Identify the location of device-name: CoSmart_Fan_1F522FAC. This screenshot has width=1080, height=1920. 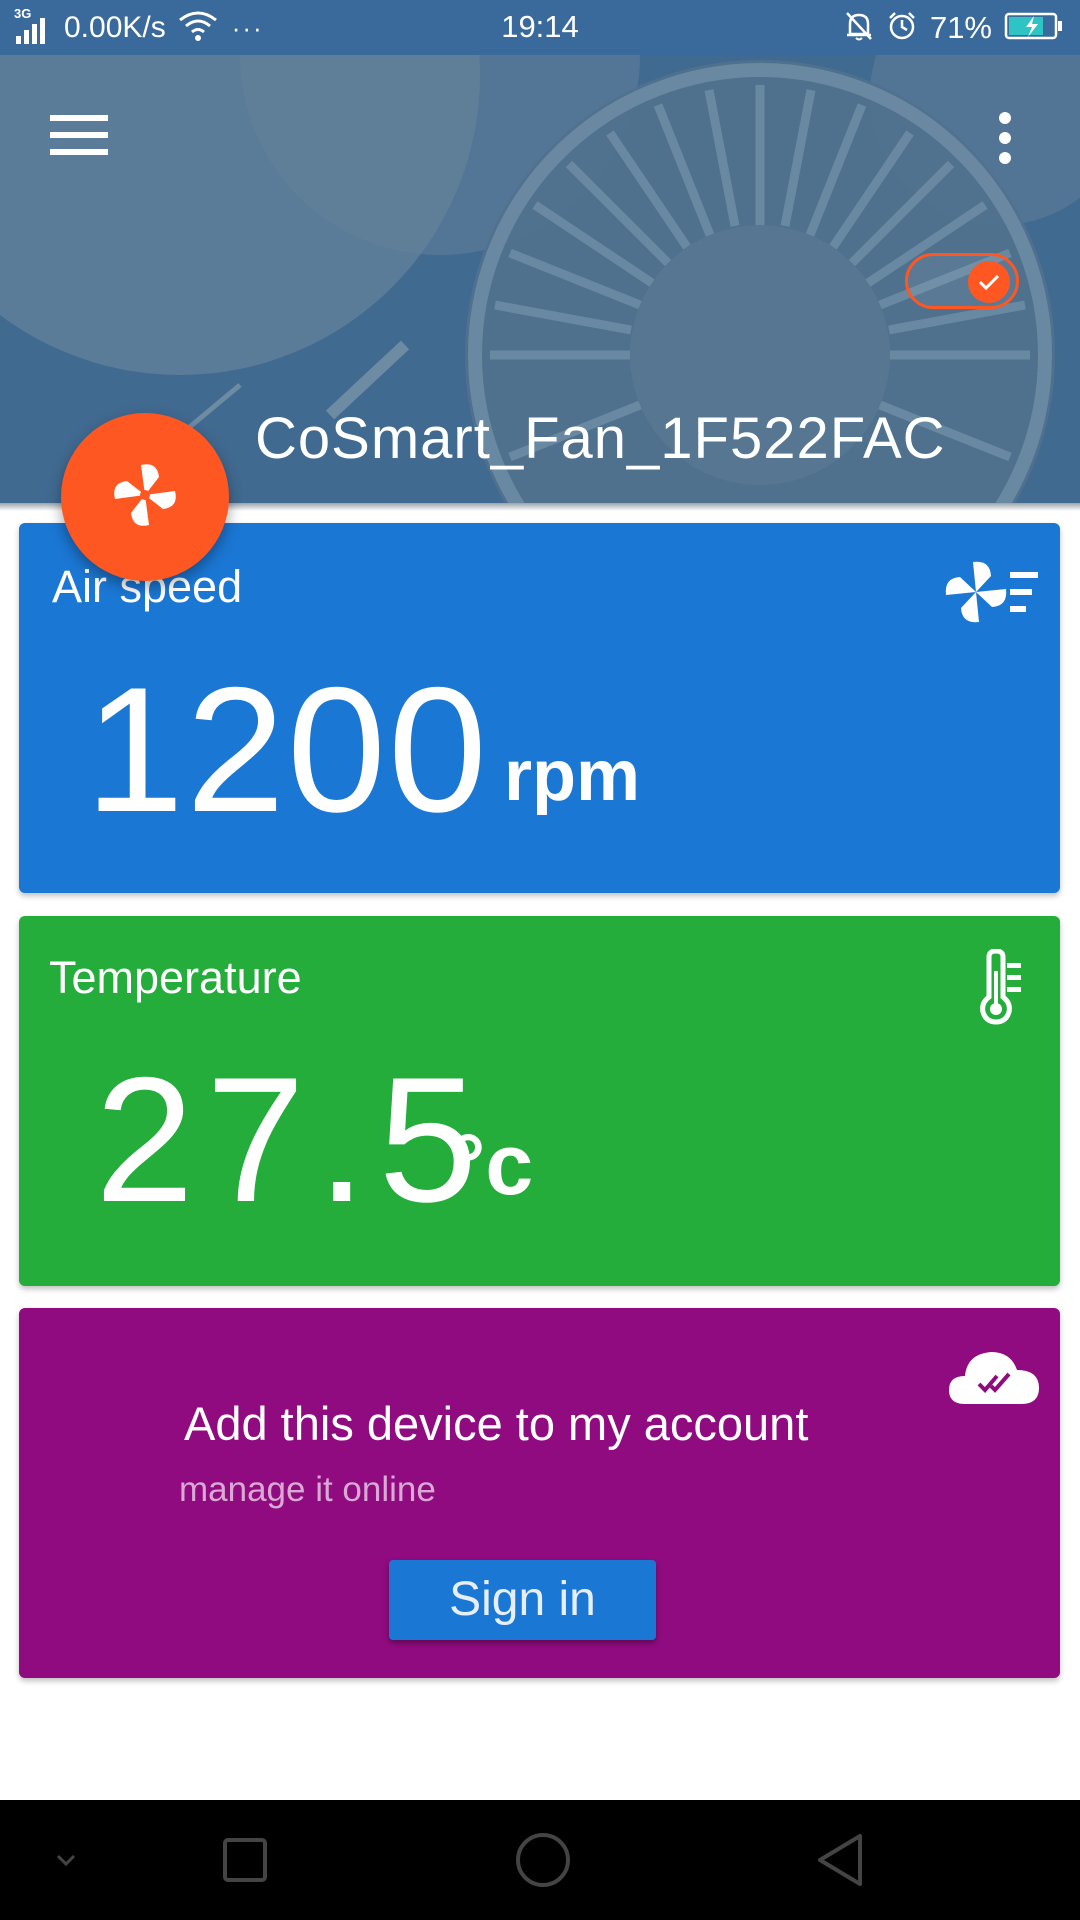
(600, 438).